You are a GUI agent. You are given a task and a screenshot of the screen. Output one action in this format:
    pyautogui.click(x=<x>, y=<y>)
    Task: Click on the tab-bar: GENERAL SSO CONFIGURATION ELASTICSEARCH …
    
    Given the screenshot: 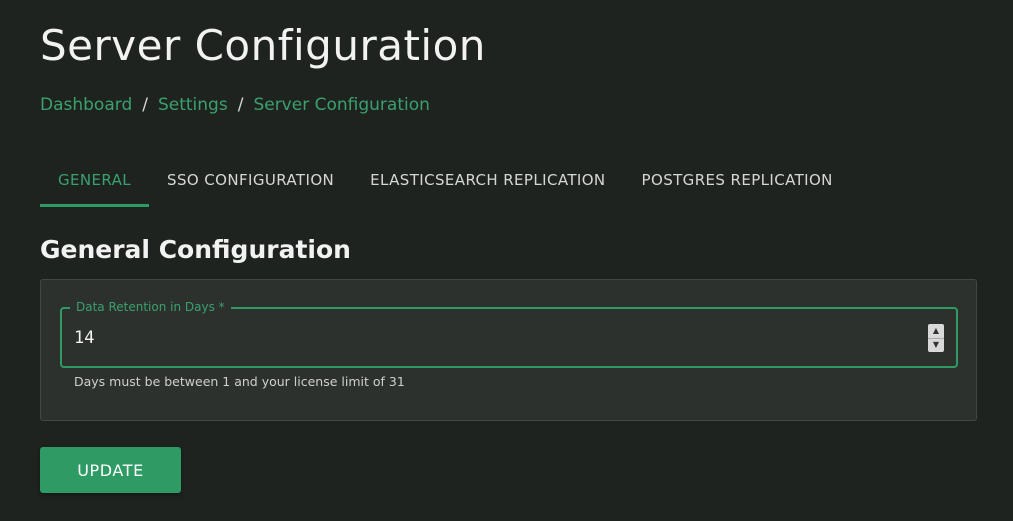 What is the action you would take?
    pyautogui.click(x=445, y=182)
    